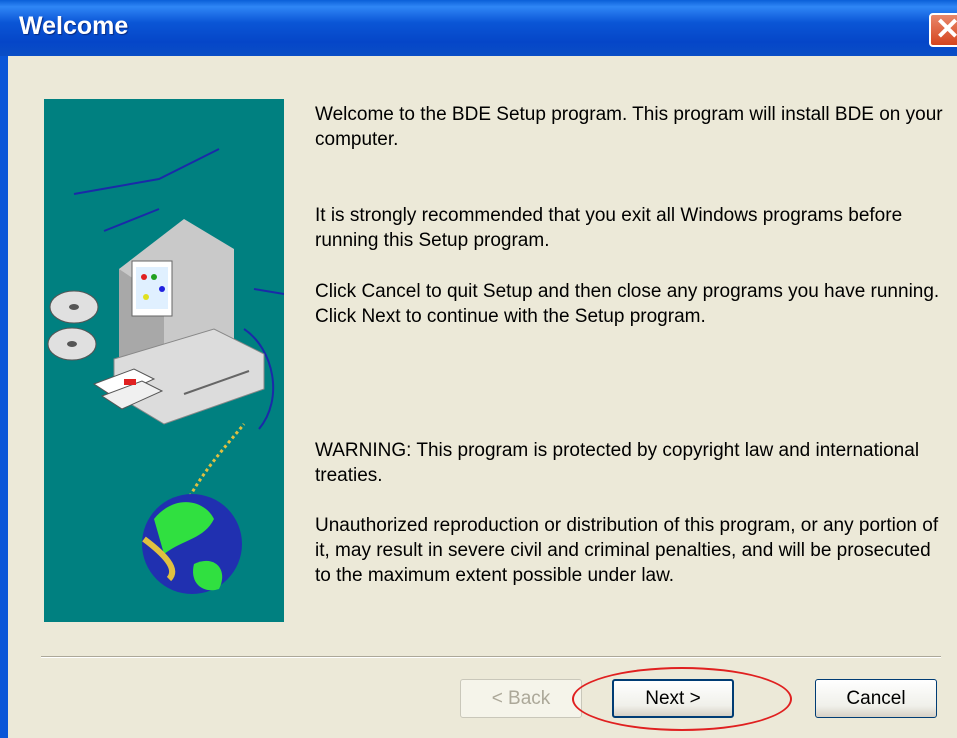  What do you see at coordinates (521, 698) in the screenshot?
I see `back-button: < Back` at bounding box center [521, 698].